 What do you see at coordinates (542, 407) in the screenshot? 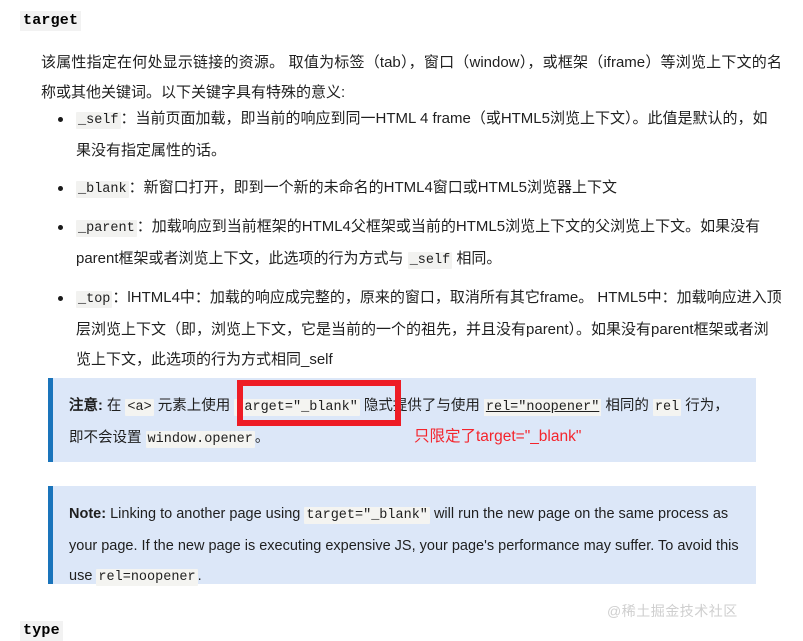
I see `link-rel-noopener: rel="noopener"` at bounding box center [542, 407].